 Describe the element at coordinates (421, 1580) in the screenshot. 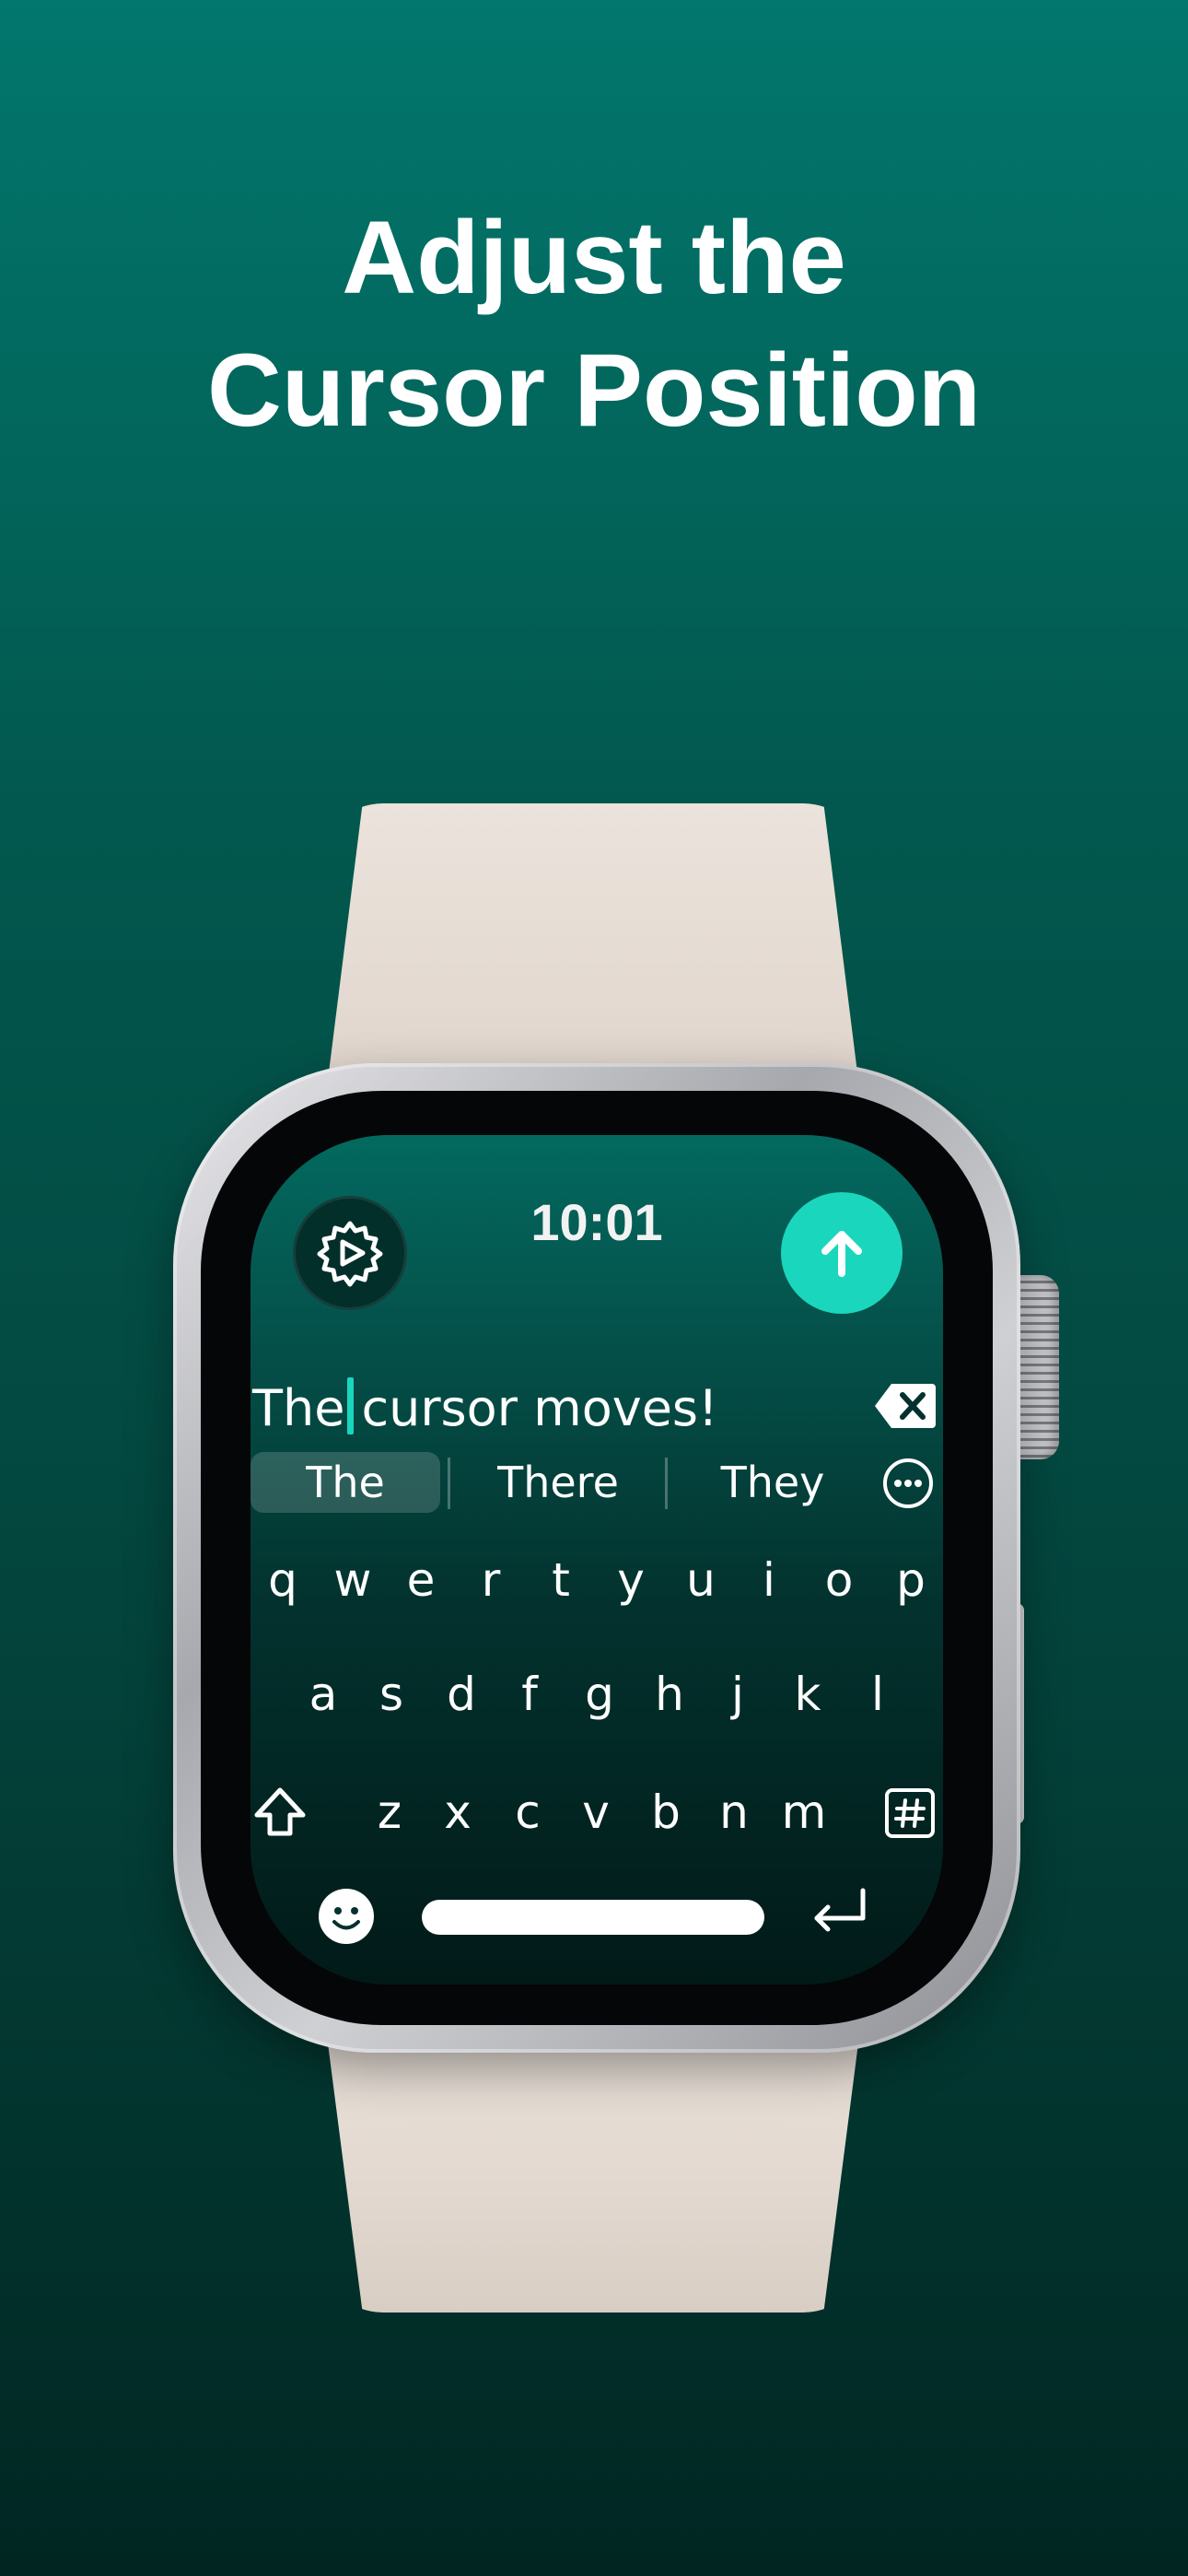

I see `key-e: e` at that location.